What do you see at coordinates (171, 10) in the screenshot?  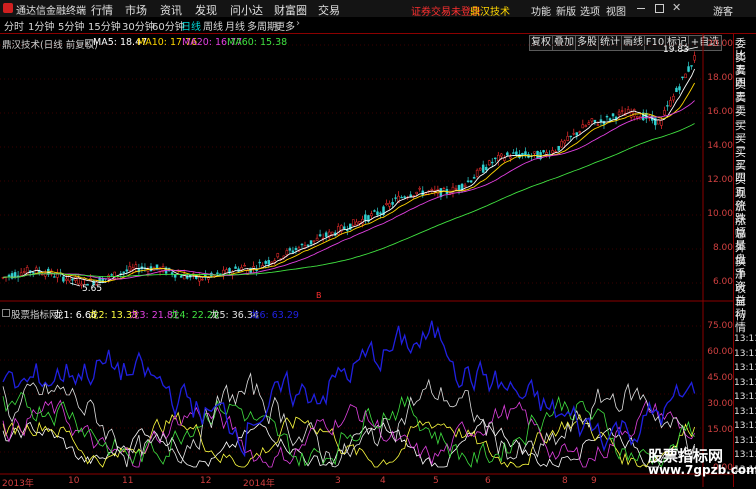 I see `menu-news: 资讯` at bounding box center [171, 10].